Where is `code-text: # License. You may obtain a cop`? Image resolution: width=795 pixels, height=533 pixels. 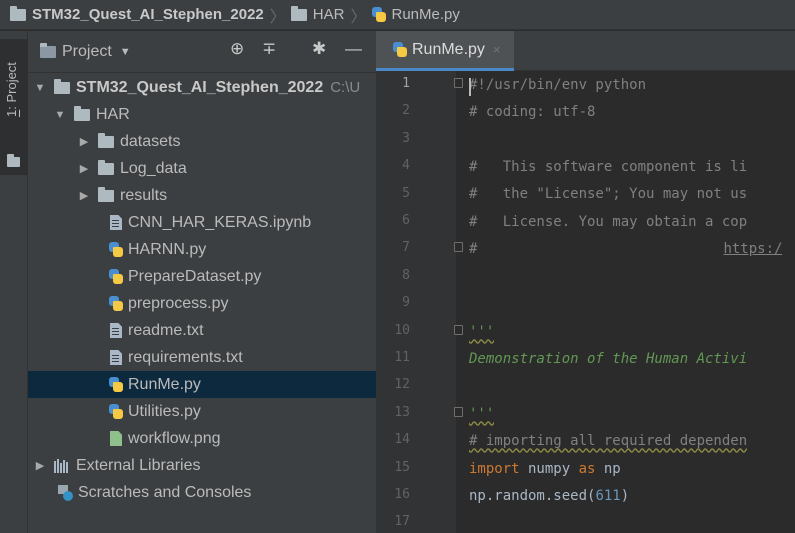
code-text: # License. You may obtain a cop is located at coordinates (608, 221).